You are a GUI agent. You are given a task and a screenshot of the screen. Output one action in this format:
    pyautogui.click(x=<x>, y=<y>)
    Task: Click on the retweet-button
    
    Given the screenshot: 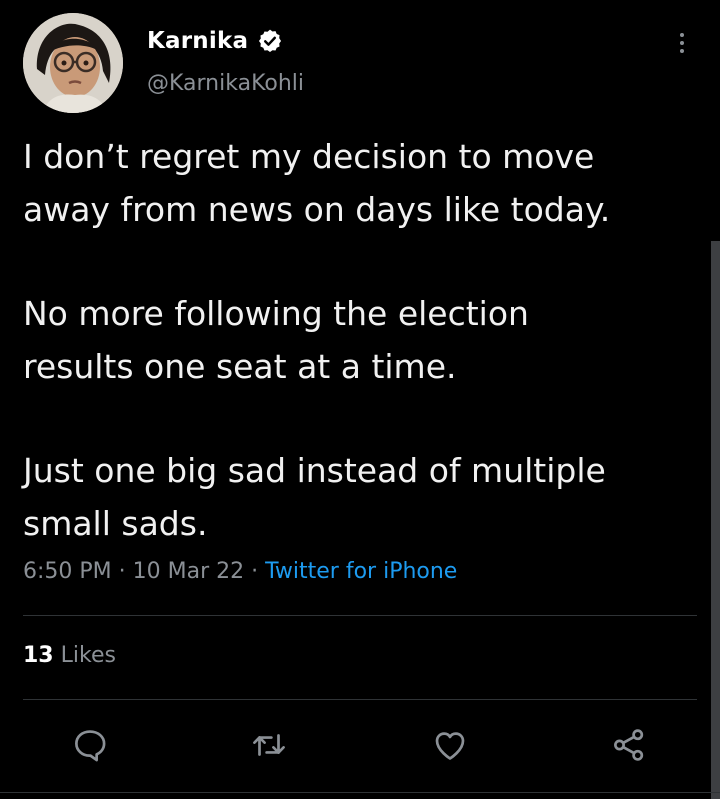 What is the action you would take?
    pyautogui.click(x=269, y=745)
    